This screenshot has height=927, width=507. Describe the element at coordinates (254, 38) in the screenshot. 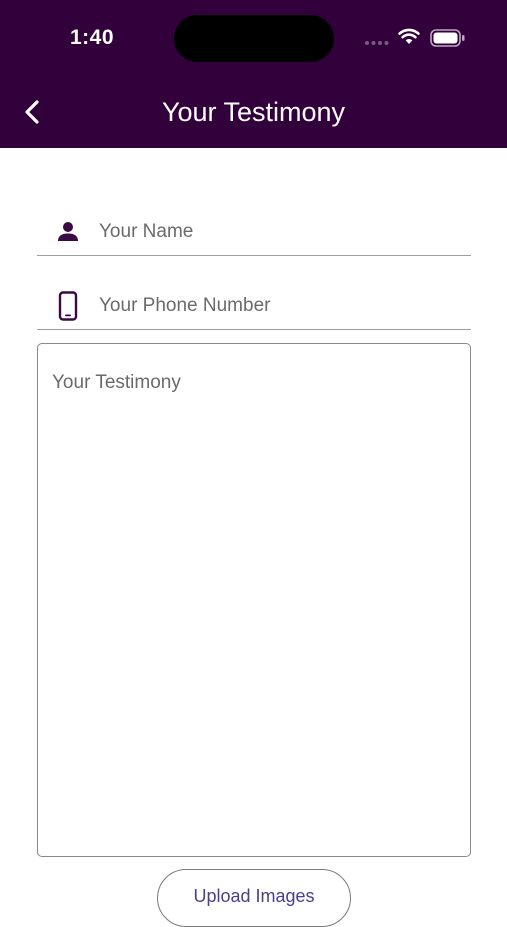

I see `dynamic-island` at that location.